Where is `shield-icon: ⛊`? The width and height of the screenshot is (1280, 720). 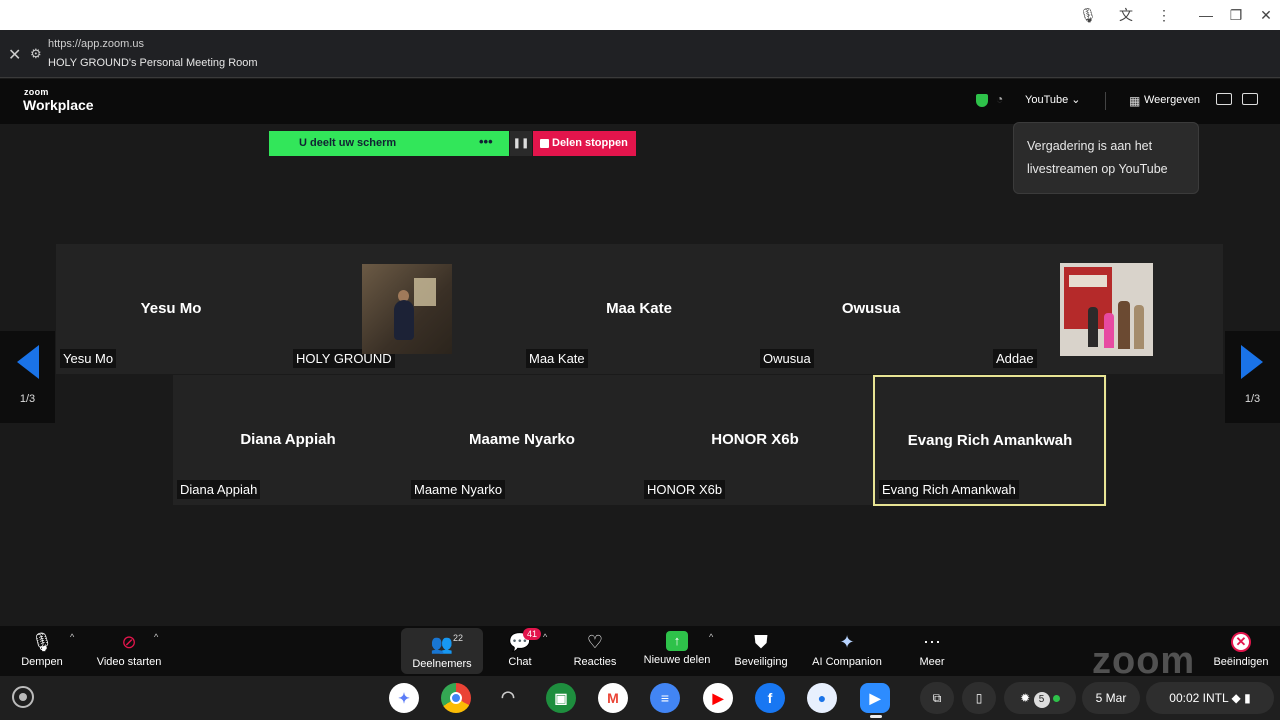 shield-icon: ⛊ is located at coordinates (761, 642).